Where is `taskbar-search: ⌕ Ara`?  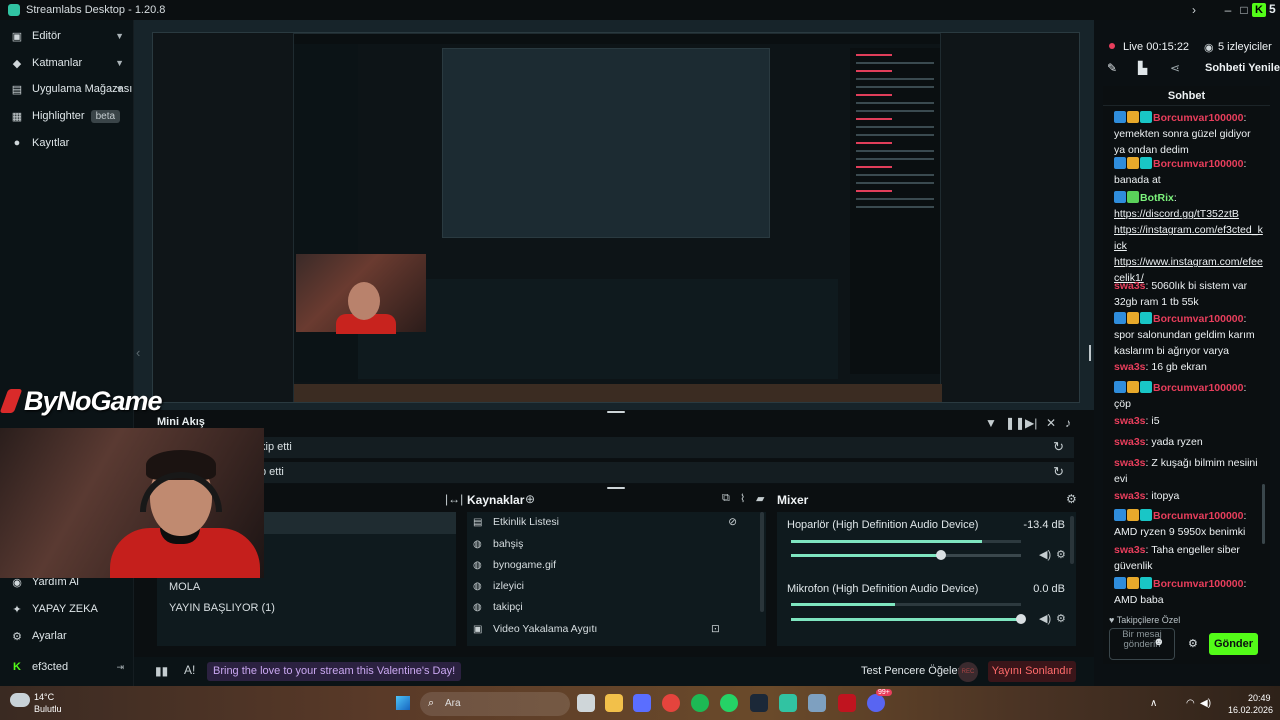 taskbar-search: ⌕ Ara is located at coordinates (495, 704).